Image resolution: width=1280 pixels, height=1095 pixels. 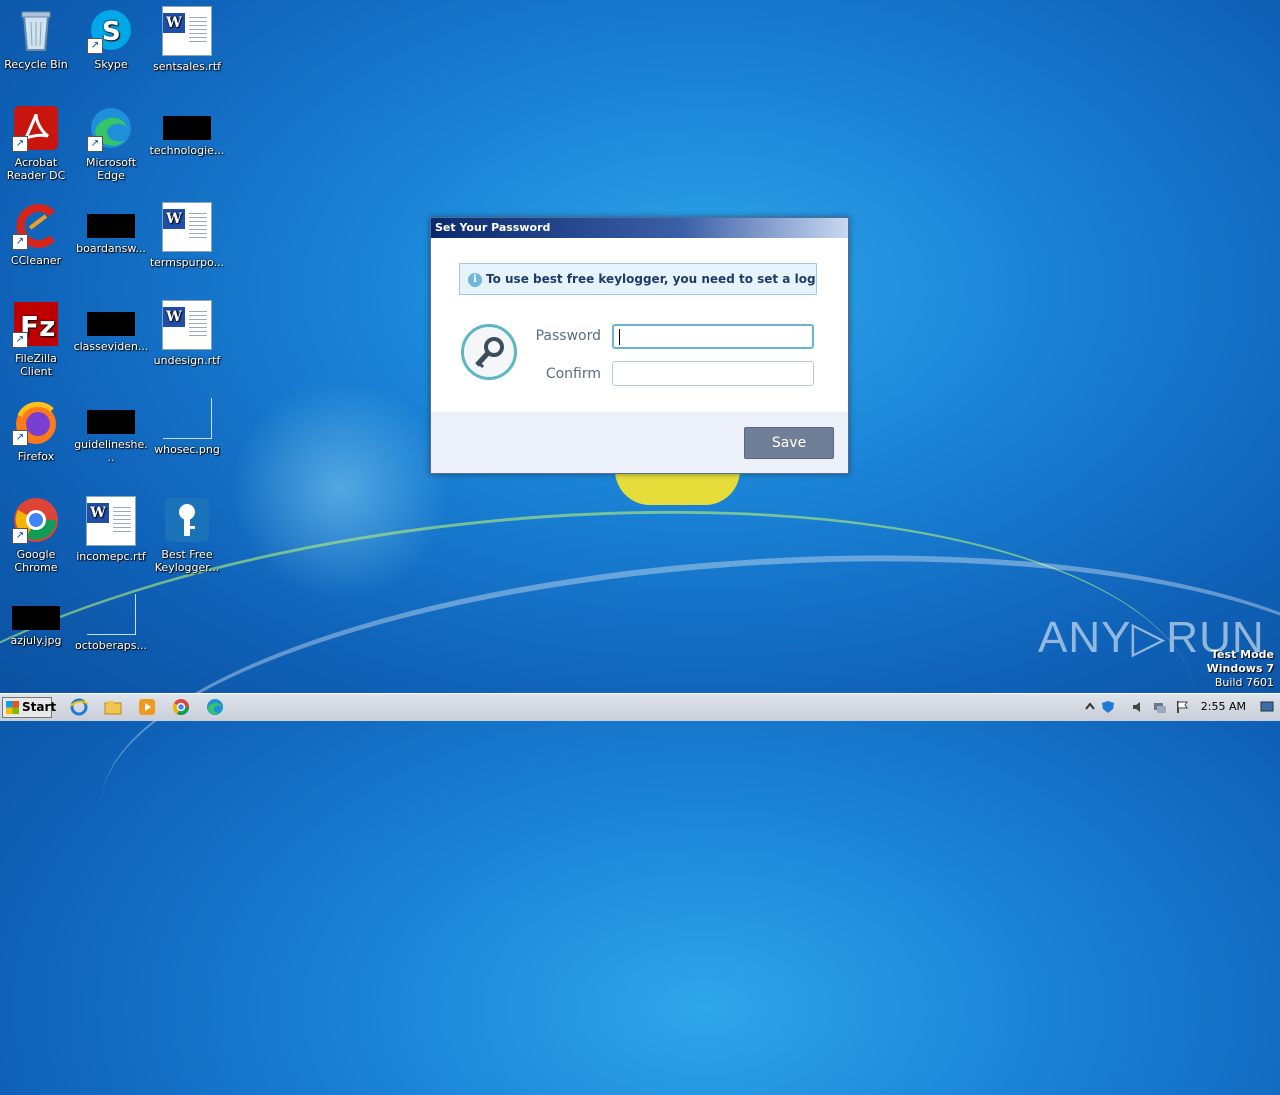 I want to click on media-player-icon, so click(x=147, y=707).